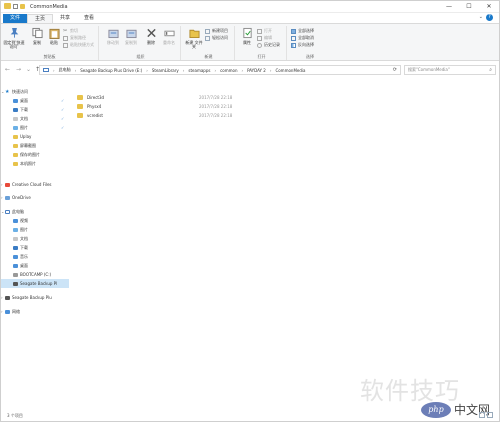  Describe the element at coordinates (199, 70) in the screenshot. I see `breadcrumb-steamapps: steamapps` at that location.